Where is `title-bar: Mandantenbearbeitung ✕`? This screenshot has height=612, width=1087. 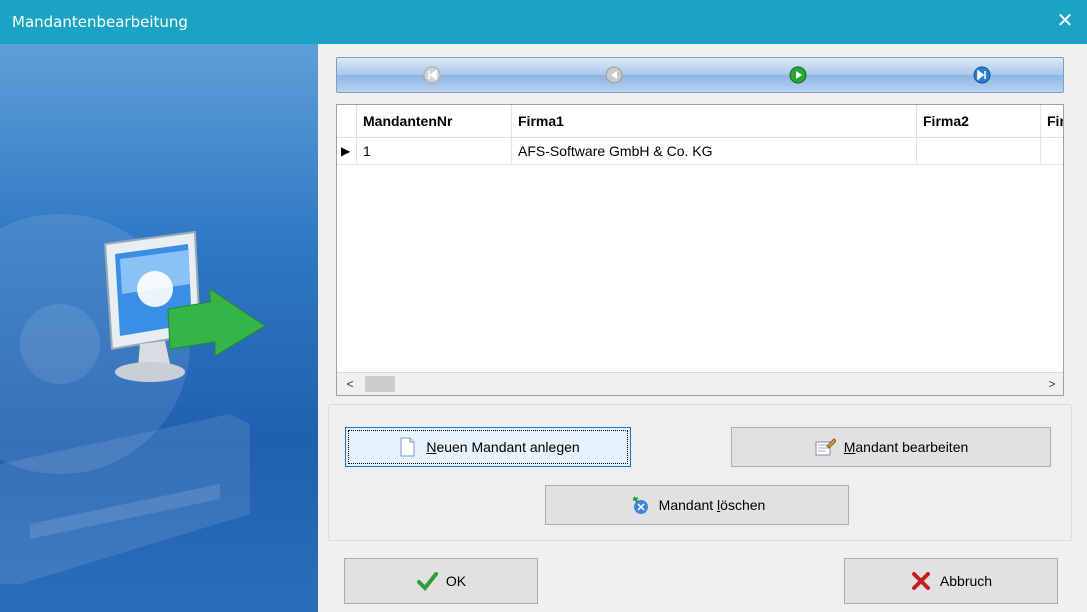 title-bar: Mandantenbearbeitung ✕ is located at coordinates (543, 22).